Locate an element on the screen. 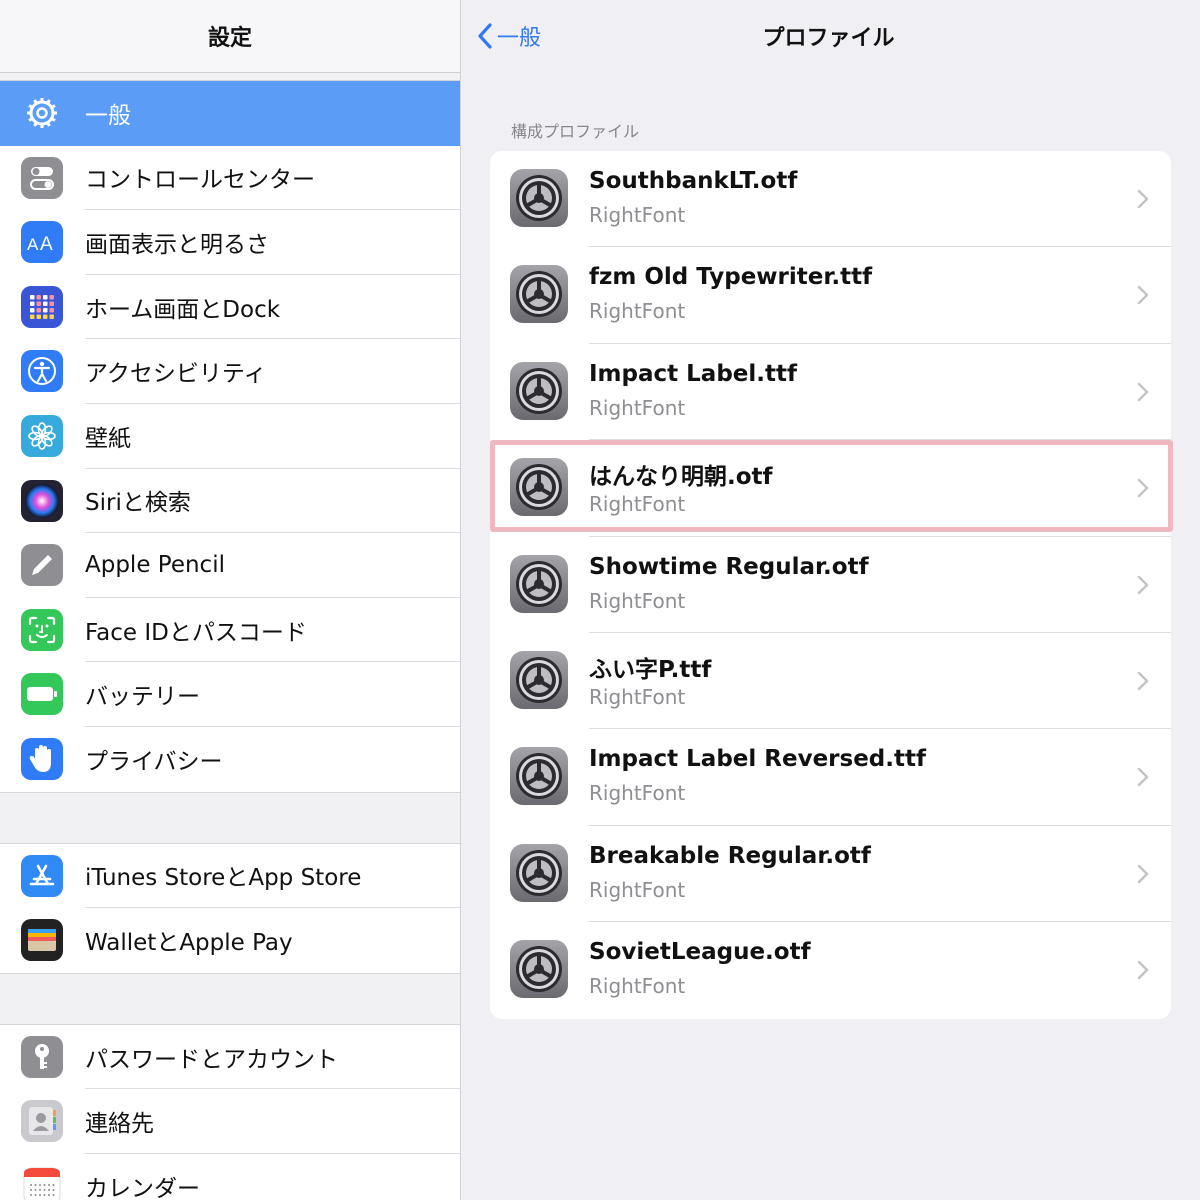  sidebar-item: Siriと検索 is located at coordinates (230, 501).